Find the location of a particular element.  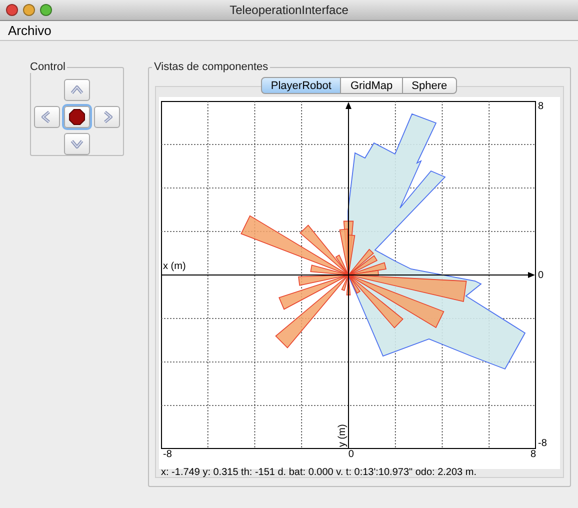

close-icon is located at coordinates (12, 10).